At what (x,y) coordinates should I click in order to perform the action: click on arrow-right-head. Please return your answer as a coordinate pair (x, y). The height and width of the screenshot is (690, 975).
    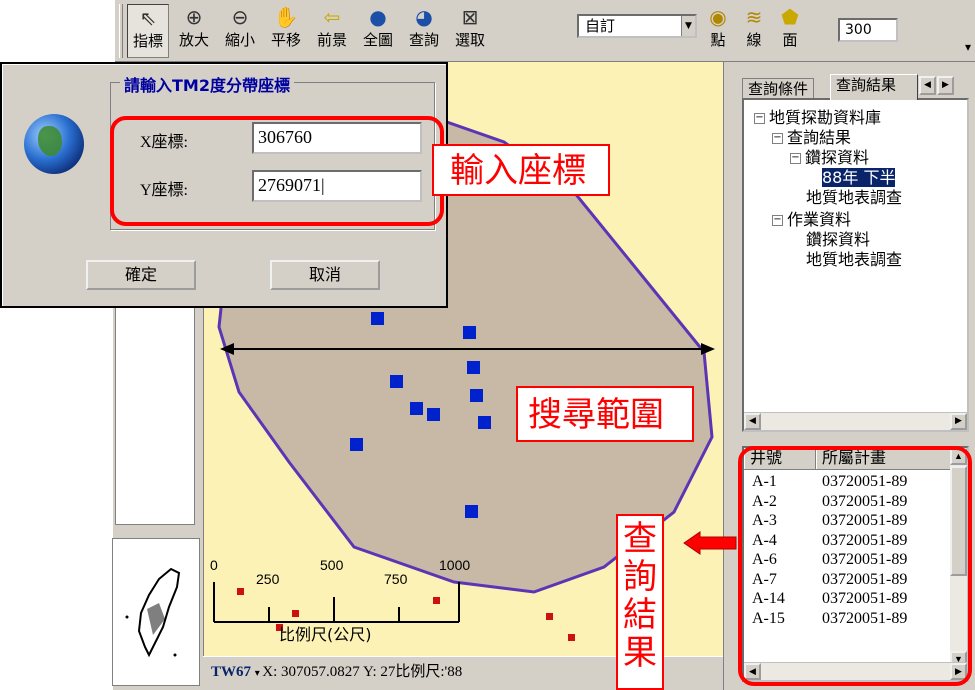
    Looking at the image, I should click on (708, 349).